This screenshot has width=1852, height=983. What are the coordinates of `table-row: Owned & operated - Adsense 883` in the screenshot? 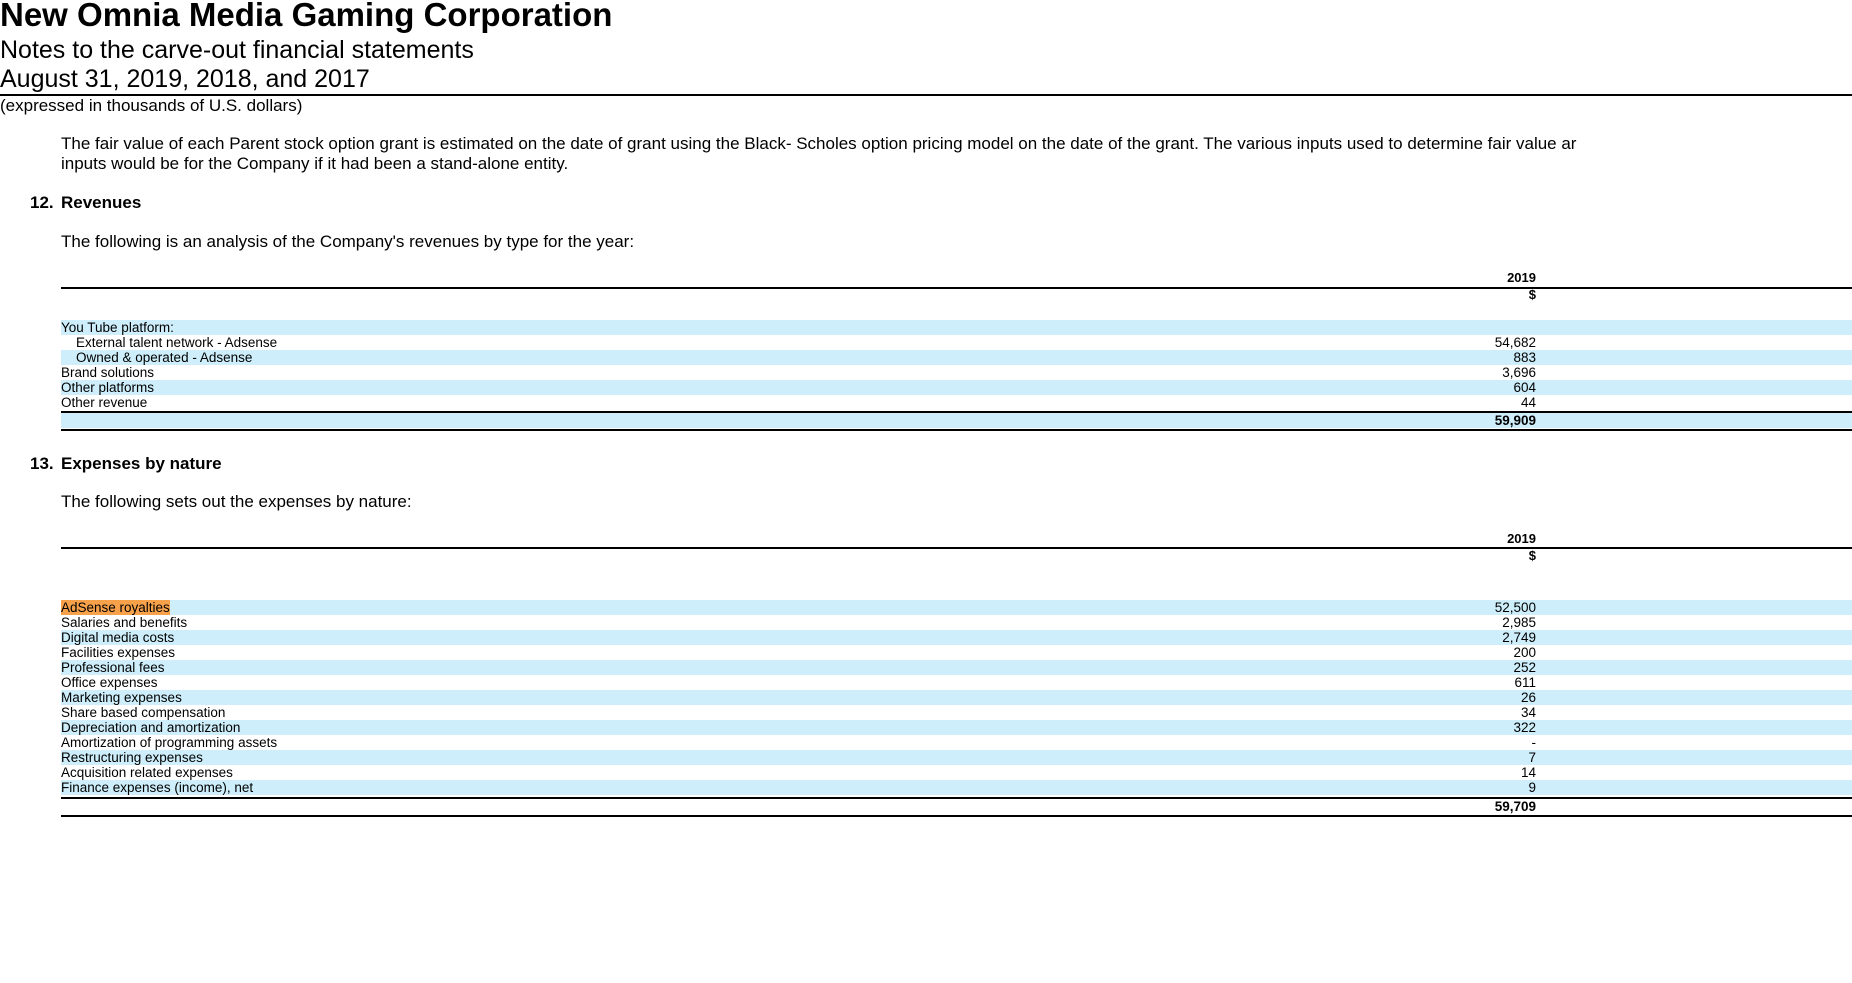 It's located at (956, 357).